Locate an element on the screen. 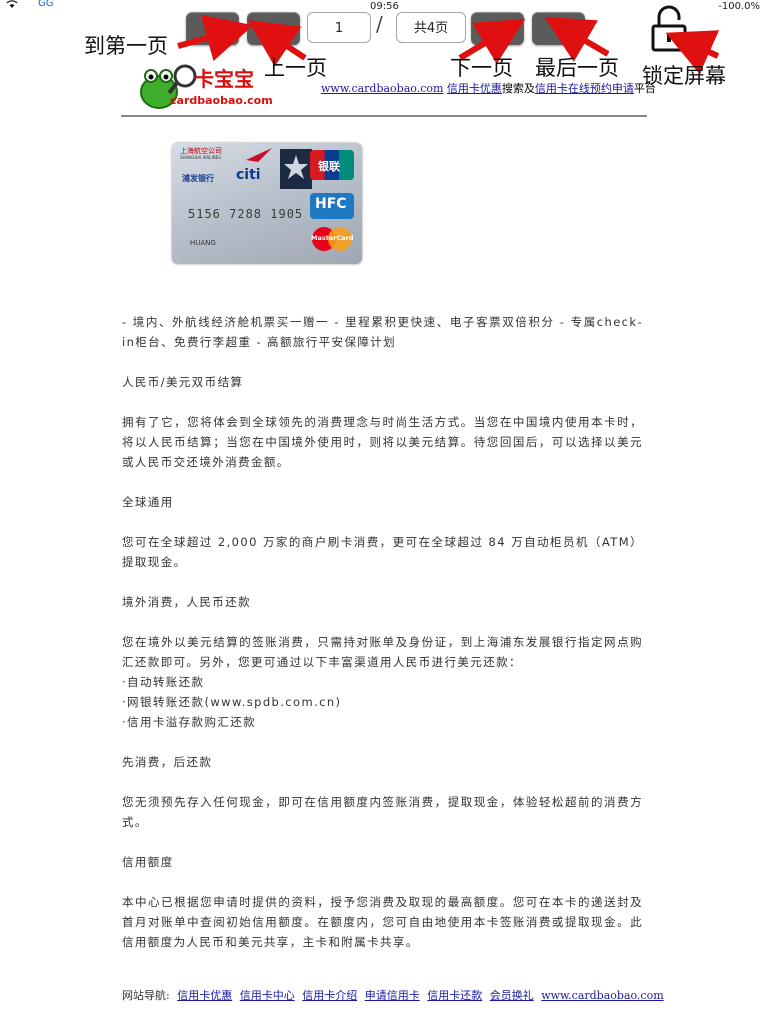  lock-screen-button is located at coordinates (669, 28).